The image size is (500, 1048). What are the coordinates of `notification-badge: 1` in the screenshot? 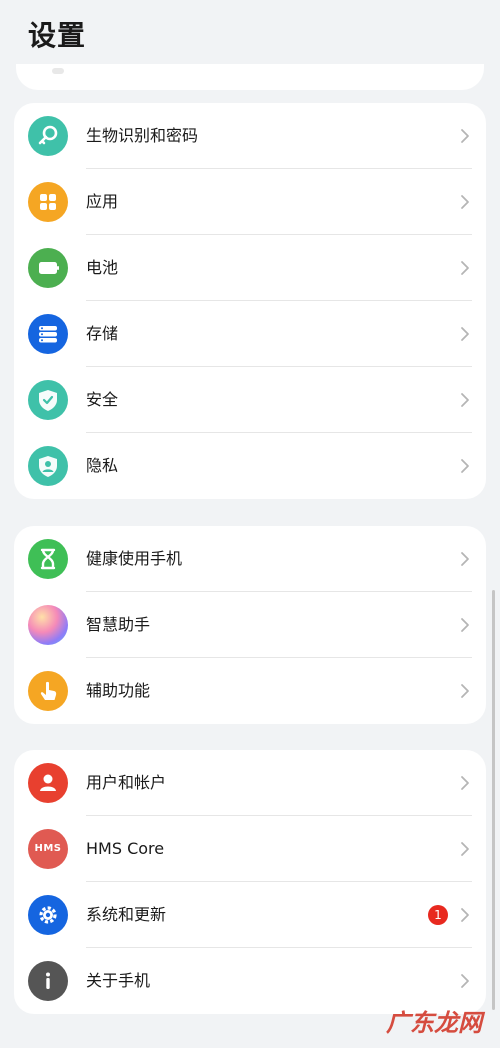 It's located at (438, 915).